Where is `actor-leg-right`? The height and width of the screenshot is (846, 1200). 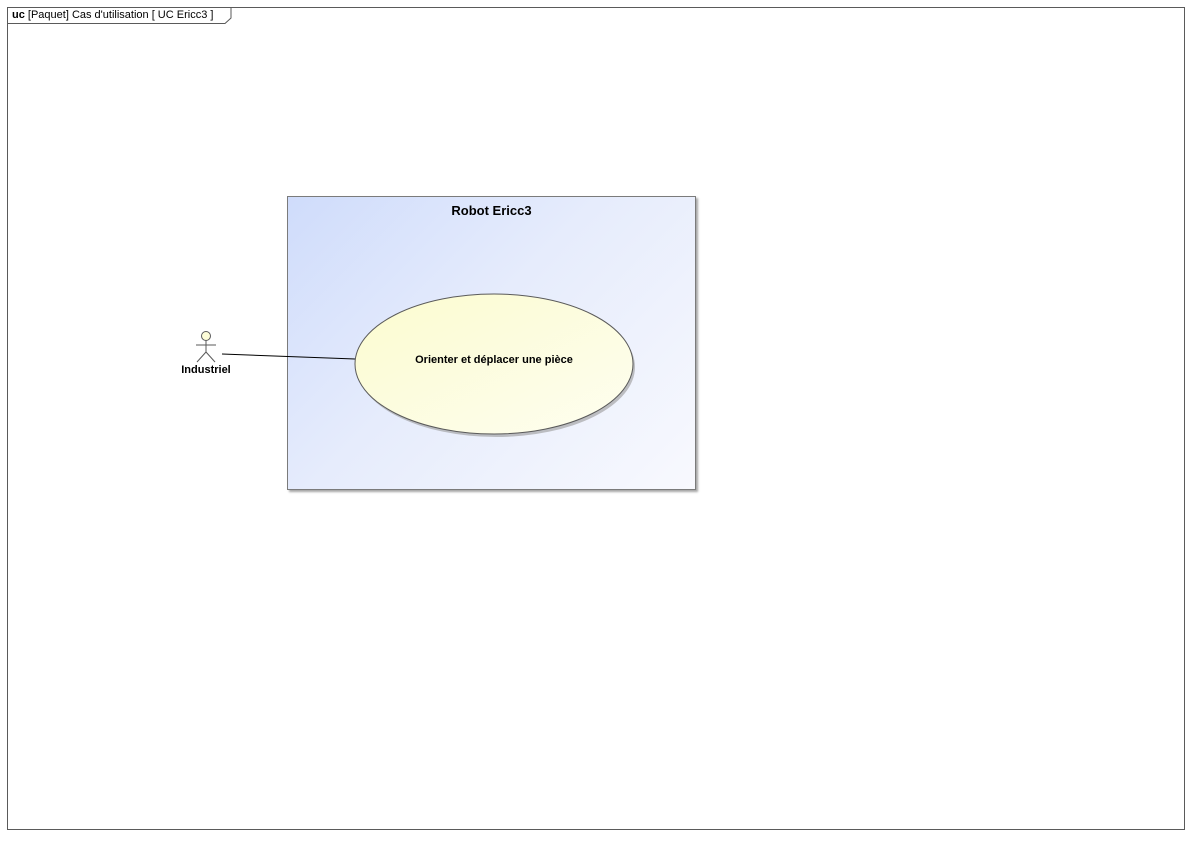 actor-leg-right is located at coordinates (210, 357).